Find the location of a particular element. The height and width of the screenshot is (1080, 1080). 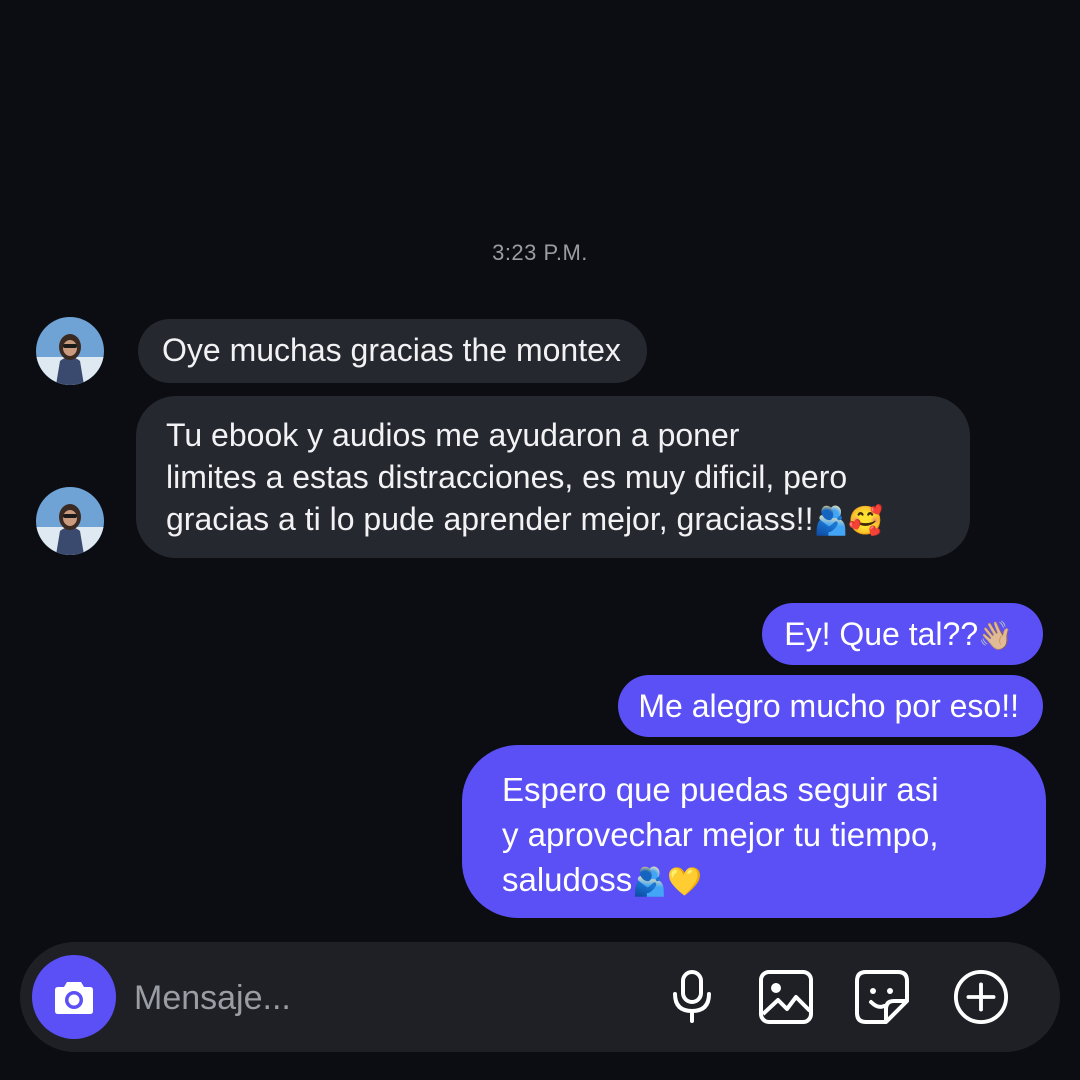

more-options-button is located at coordinates (981, 997).